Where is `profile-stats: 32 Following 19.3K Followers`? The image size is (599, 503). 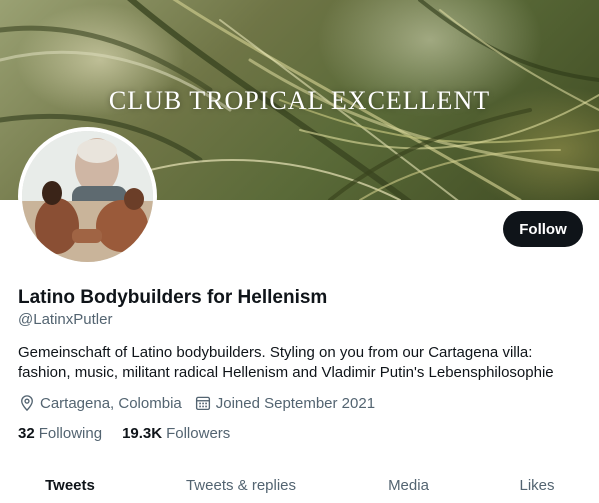
profile-stats: 32 Following 19.3K Followers is located at coordinates (134, 433).